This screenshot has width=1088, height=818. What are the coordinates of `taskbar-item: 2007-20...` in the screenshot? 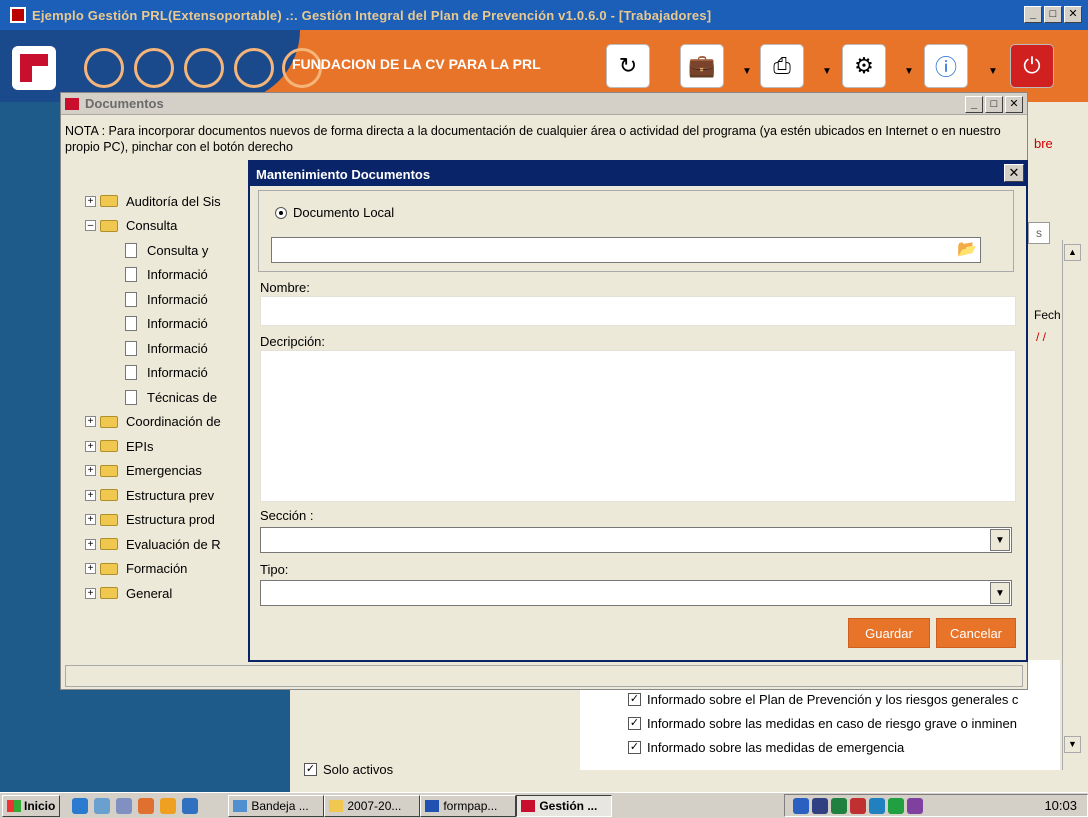 It's located at (372, 805).